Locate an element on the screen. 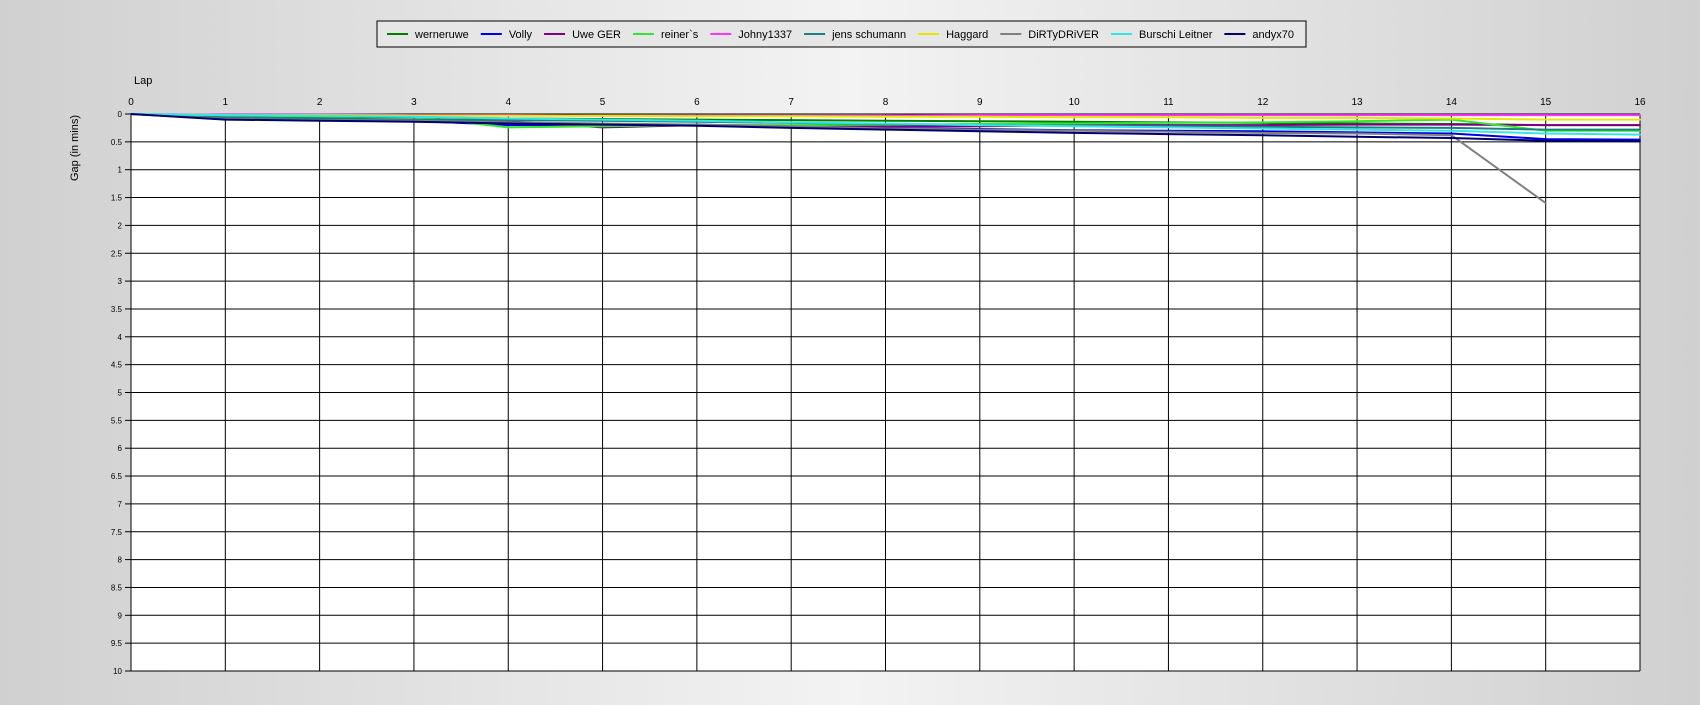  x-tick-label: 6 is located at coordinates (697, 102).